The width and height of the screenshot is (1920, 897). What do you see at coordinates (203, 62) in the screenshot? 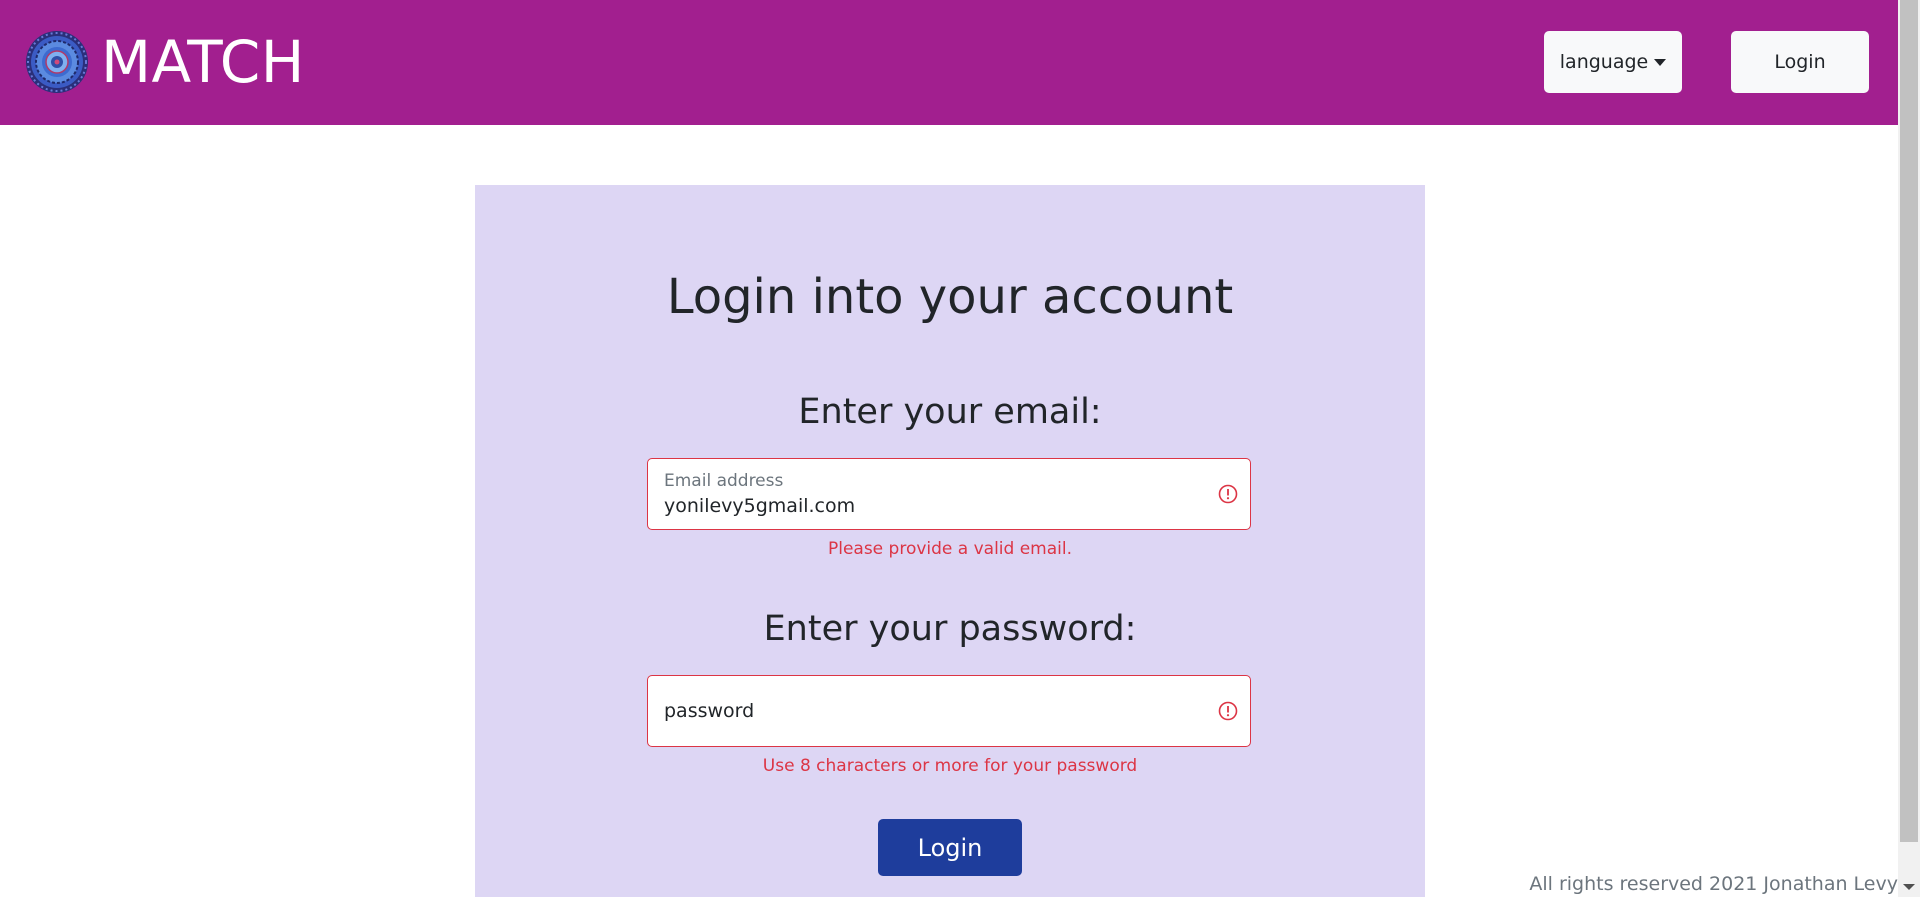
I see `brand-name: MATCH` at bounding box center [203, 62].